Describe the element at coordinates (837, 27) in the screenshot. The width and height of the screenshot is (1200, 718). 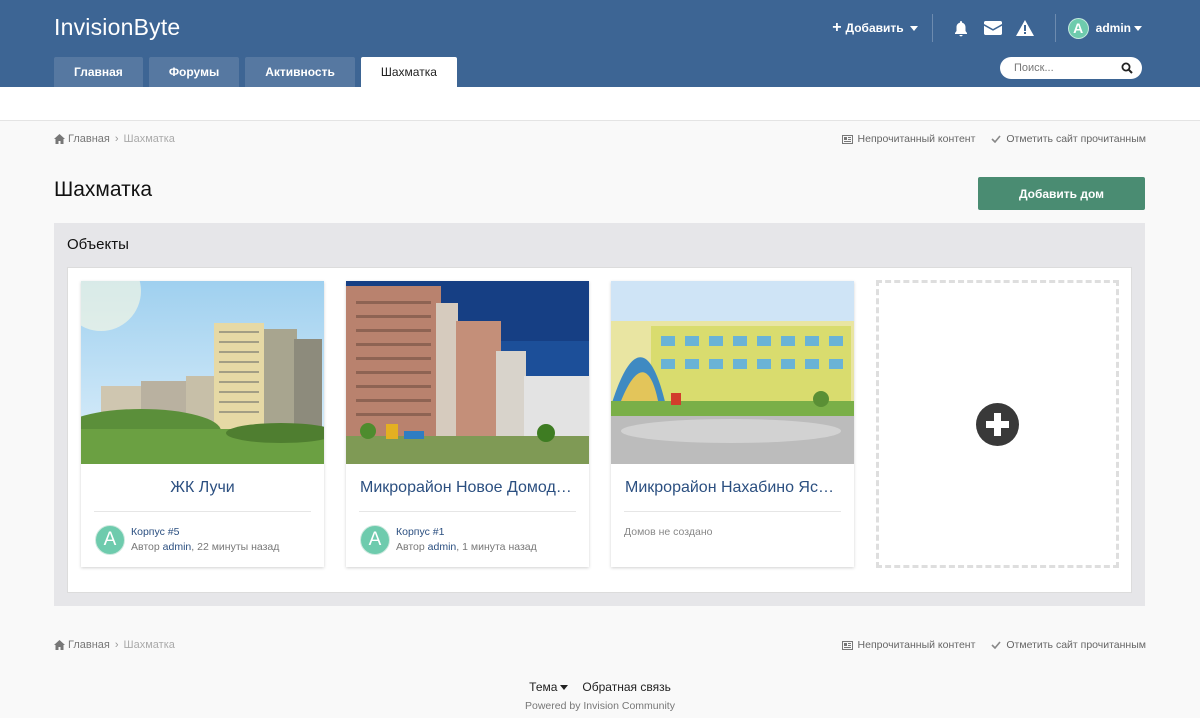
I see `plus-icon: +` at that location.